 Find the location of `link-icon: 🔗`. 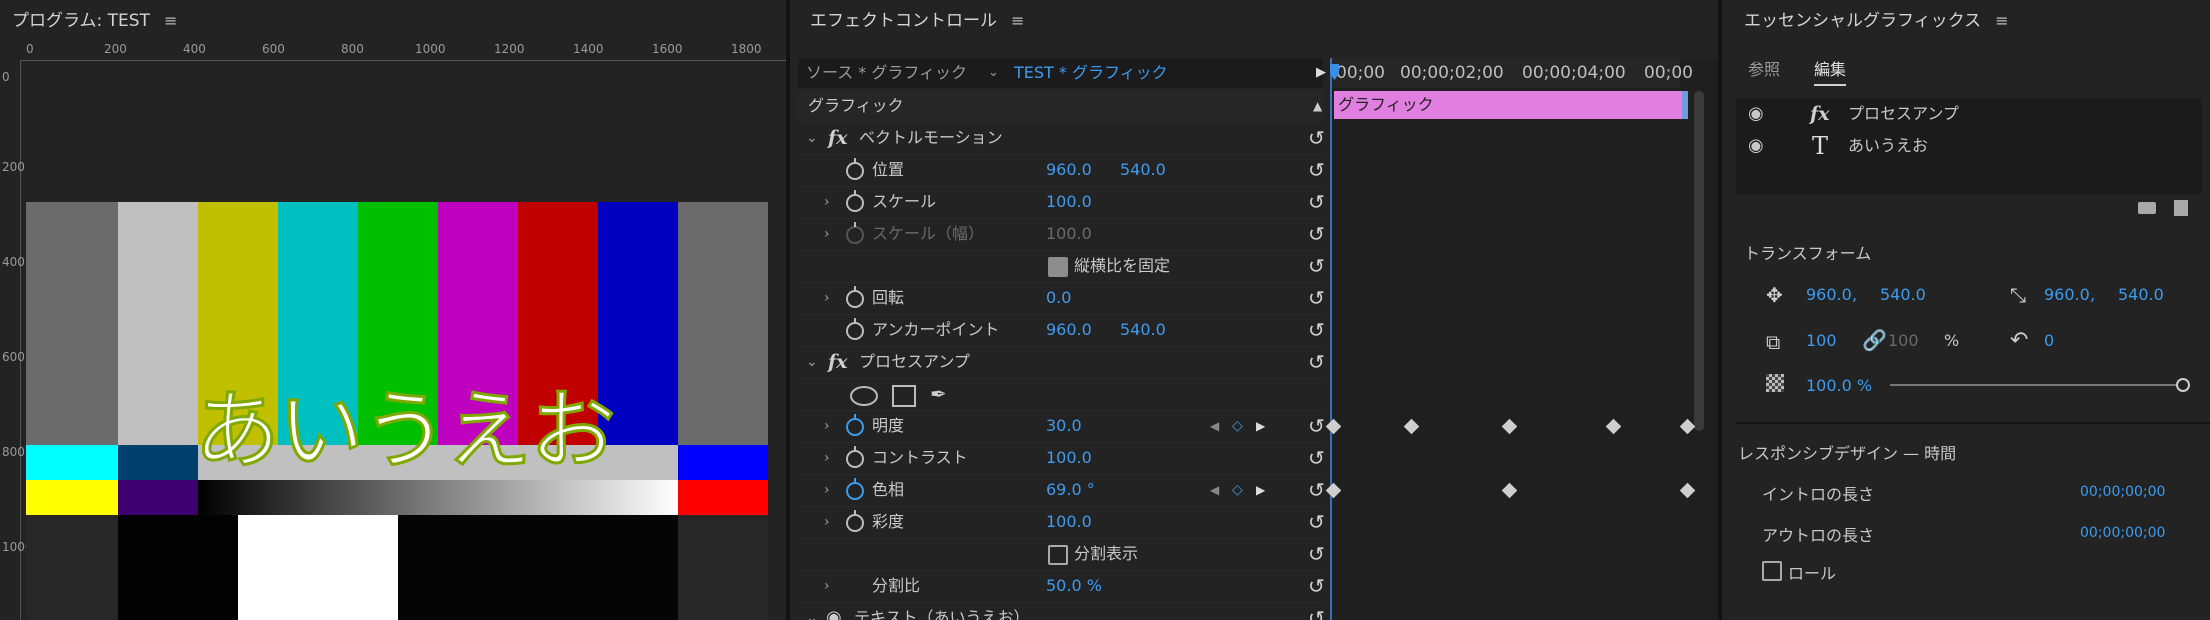

link-icon: 🔗 is located at coordinates (1874, 340).